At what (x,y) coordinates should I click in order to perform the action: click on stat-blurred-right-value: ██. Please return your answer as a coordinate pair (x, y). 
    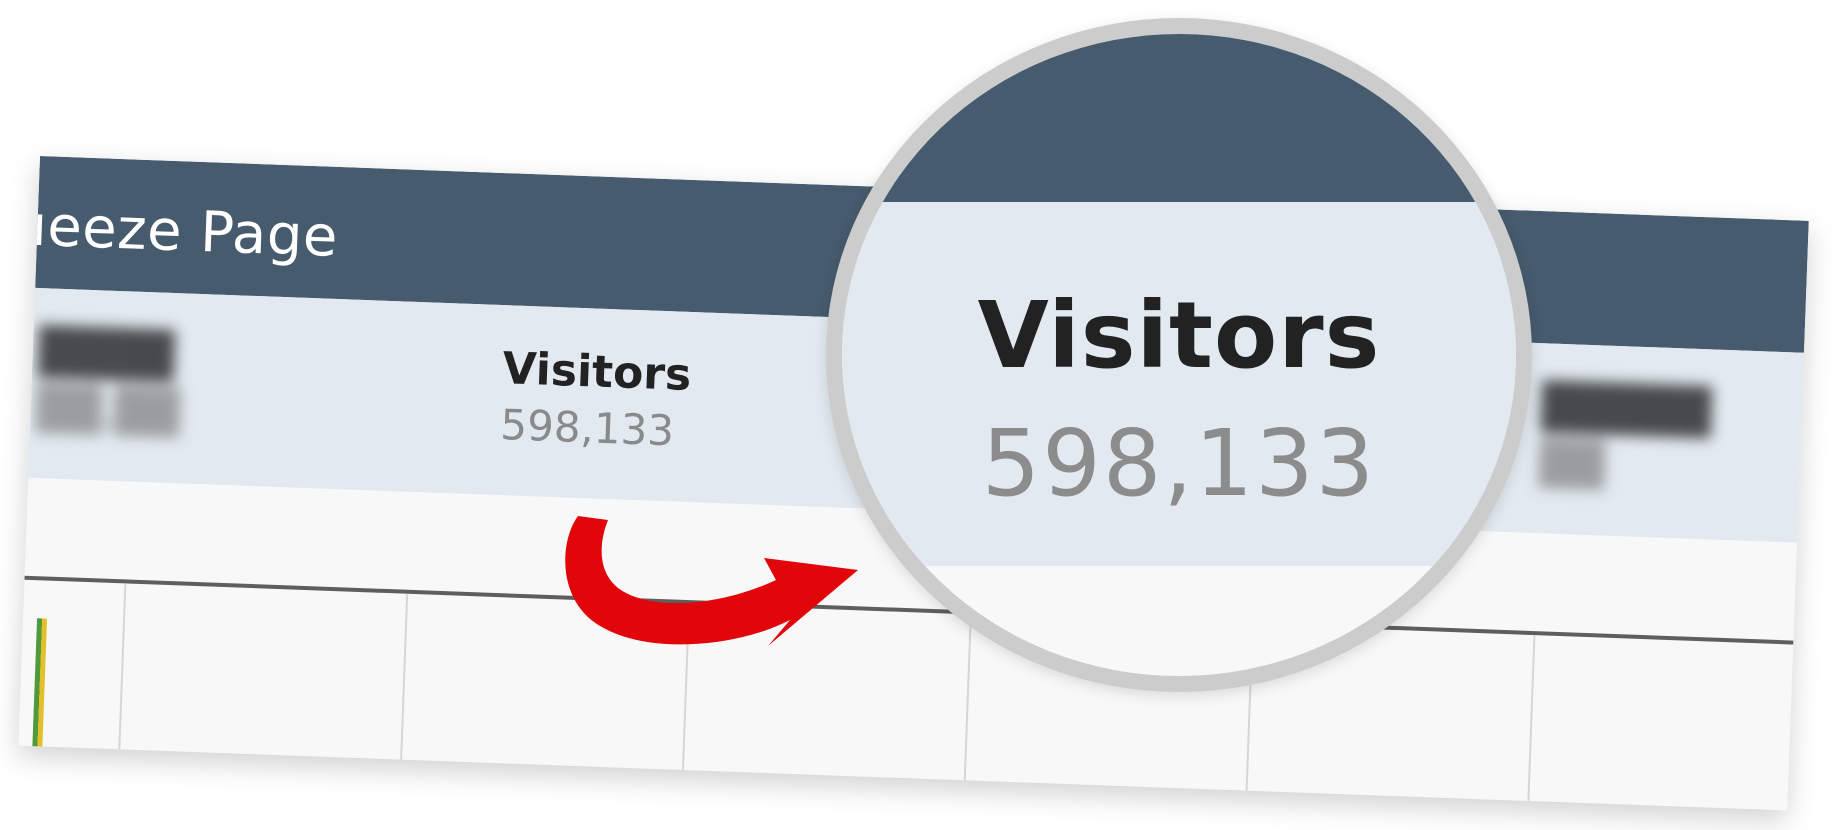
    Looking at the image, I should click on (1572, 464).